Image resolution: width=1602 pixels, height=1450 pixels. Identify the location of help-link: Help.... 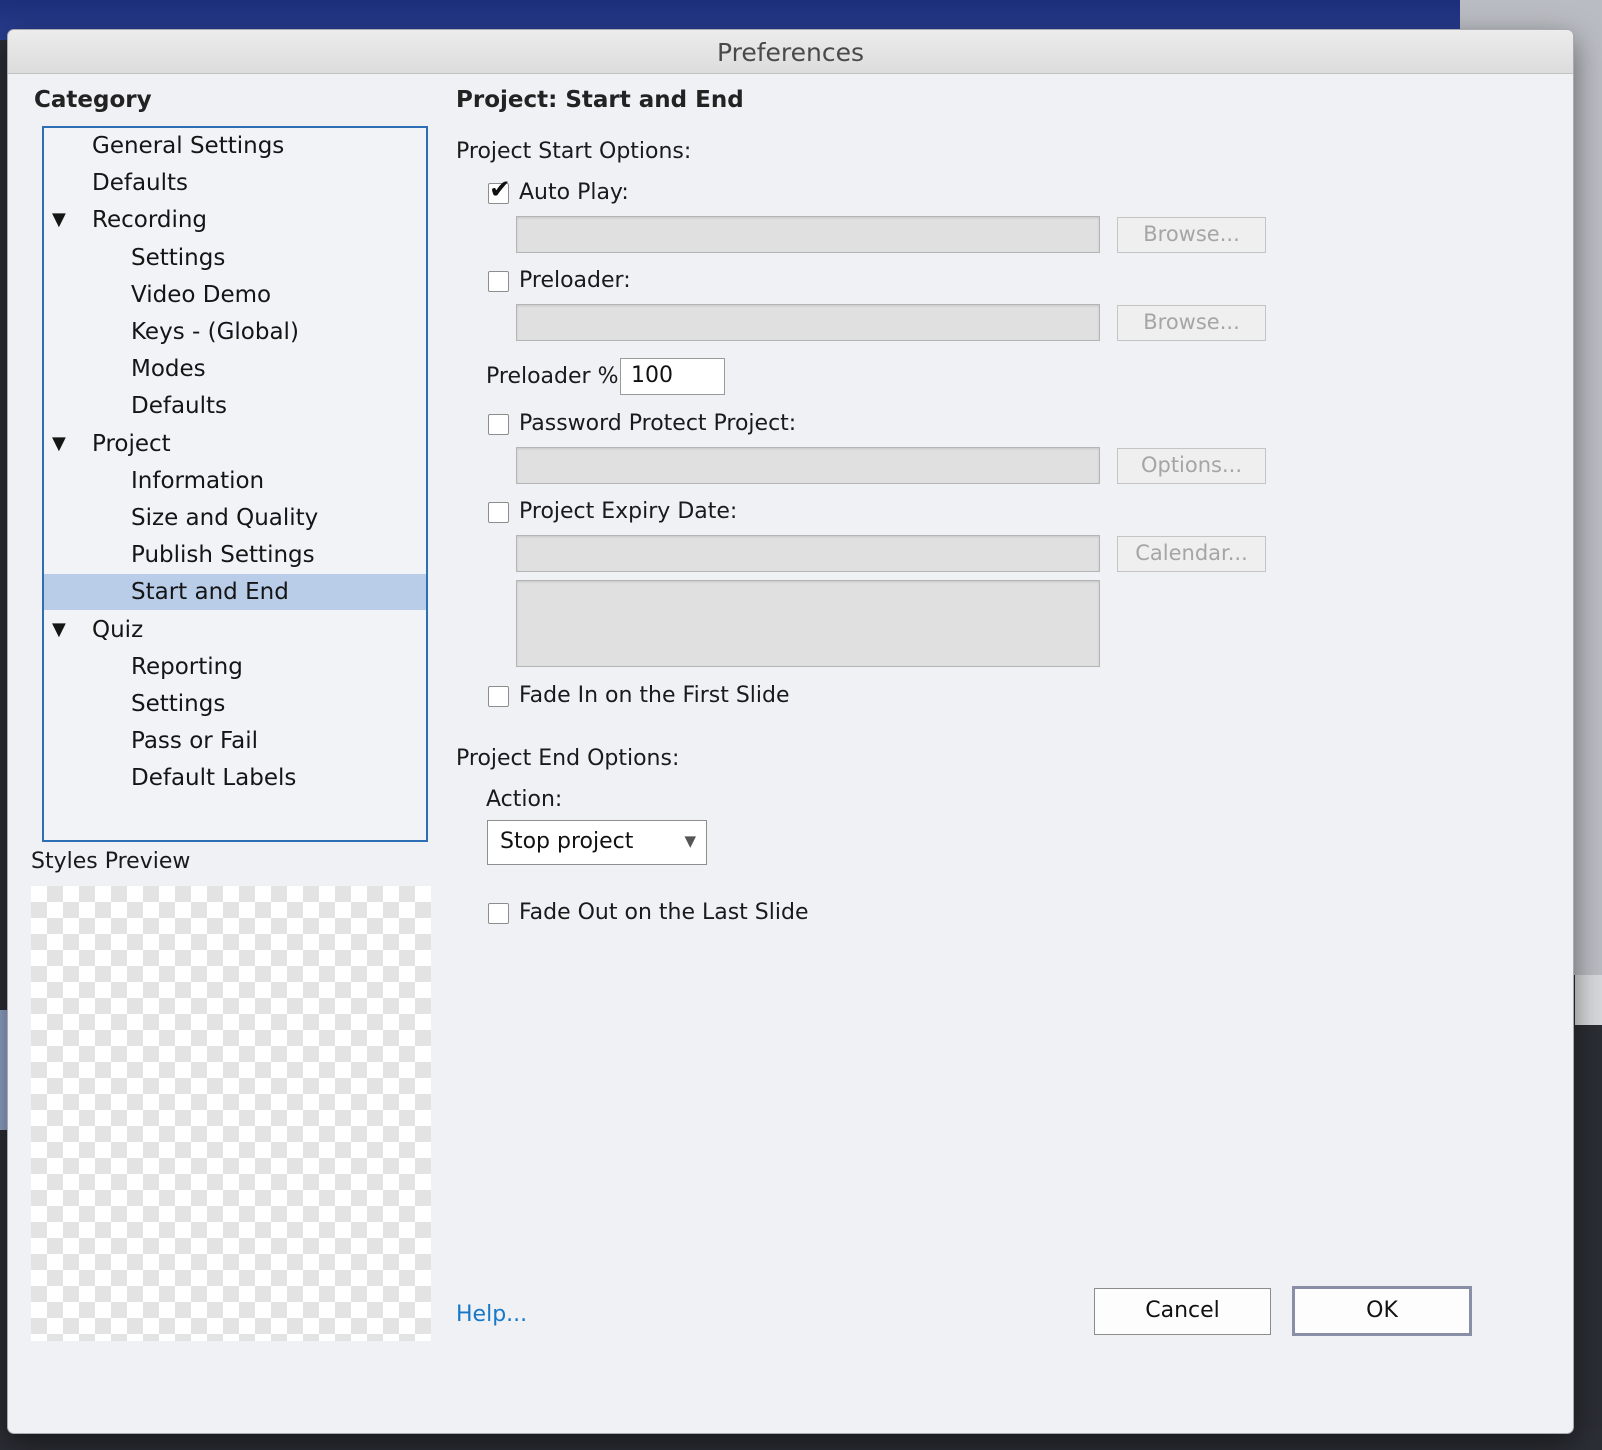
(491, 1314).